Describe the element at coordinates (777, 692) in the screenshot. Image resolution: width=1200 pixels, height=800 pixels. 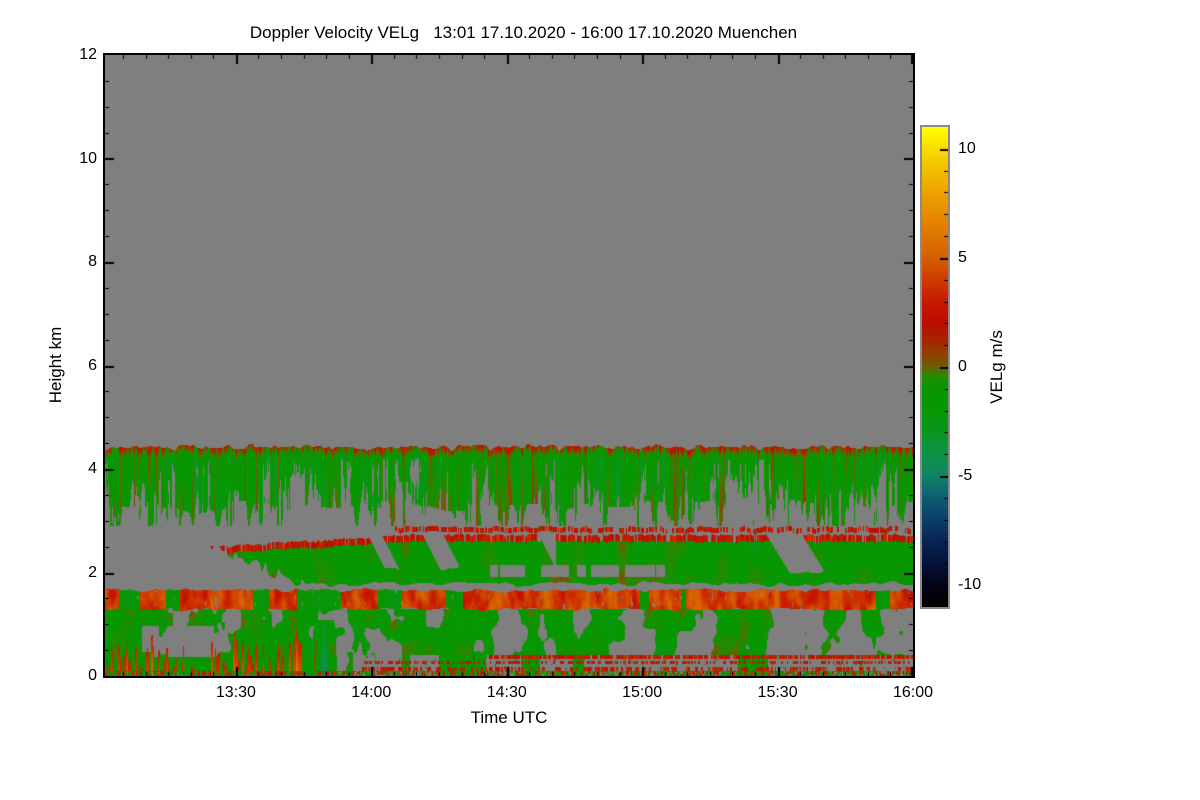
I see `x-tick-label: 15:30` at that location.